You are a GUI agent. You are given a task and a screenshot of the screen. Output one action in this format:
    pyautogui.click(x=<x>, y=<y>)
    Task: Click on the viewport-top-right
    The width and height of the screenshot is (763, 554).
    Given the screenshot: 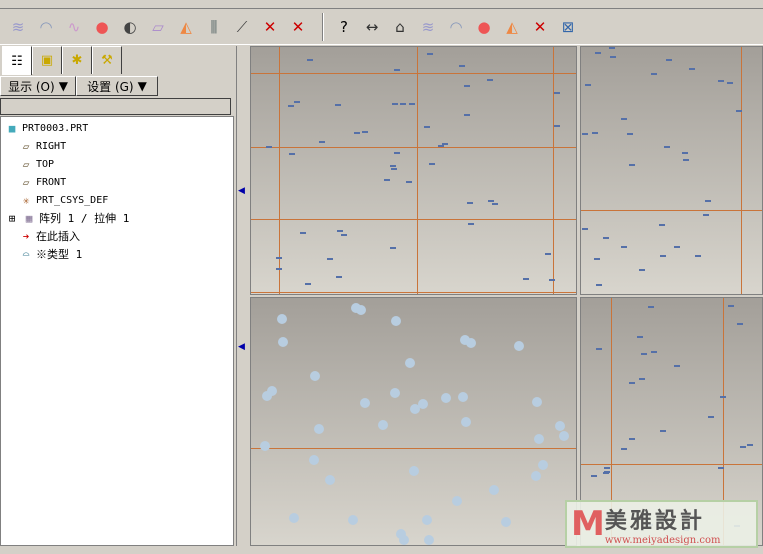 What is the action you would take?
    pyautogui.click(x=671, y=170)
    